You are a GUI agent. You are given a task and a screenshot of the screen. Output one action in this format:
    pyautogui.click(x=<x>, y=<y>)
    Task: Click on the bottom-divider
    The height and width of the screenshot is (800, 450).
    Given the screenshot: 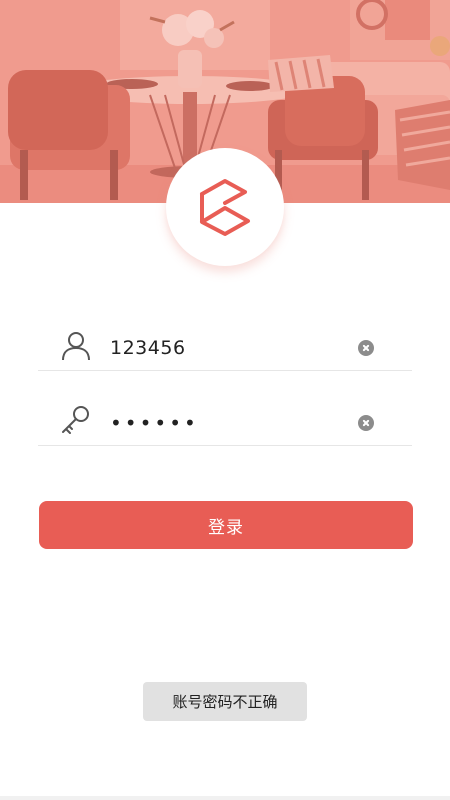 What is the action you would take?
    pyautogui.click(x=225, y=798)
    